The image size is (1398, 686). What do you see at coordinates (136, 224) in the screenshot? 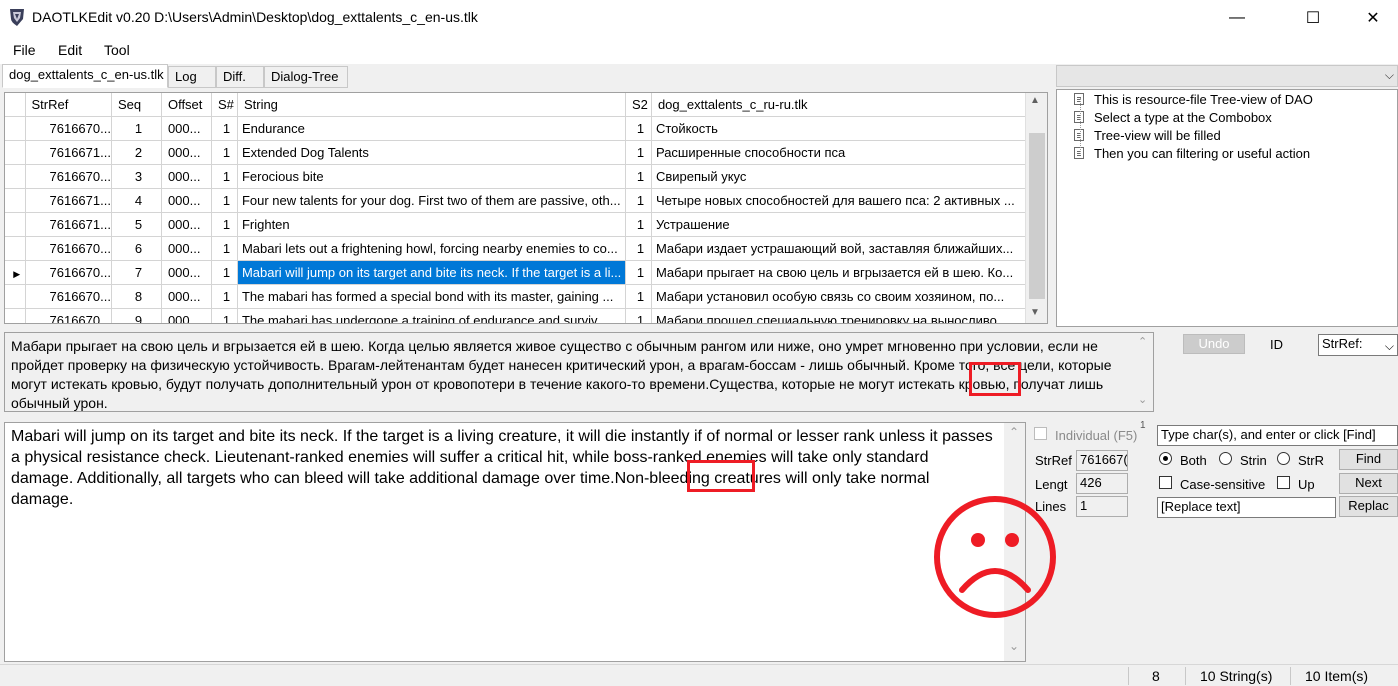
I see `cell-seq: 5` at bounding box center [136, 224].